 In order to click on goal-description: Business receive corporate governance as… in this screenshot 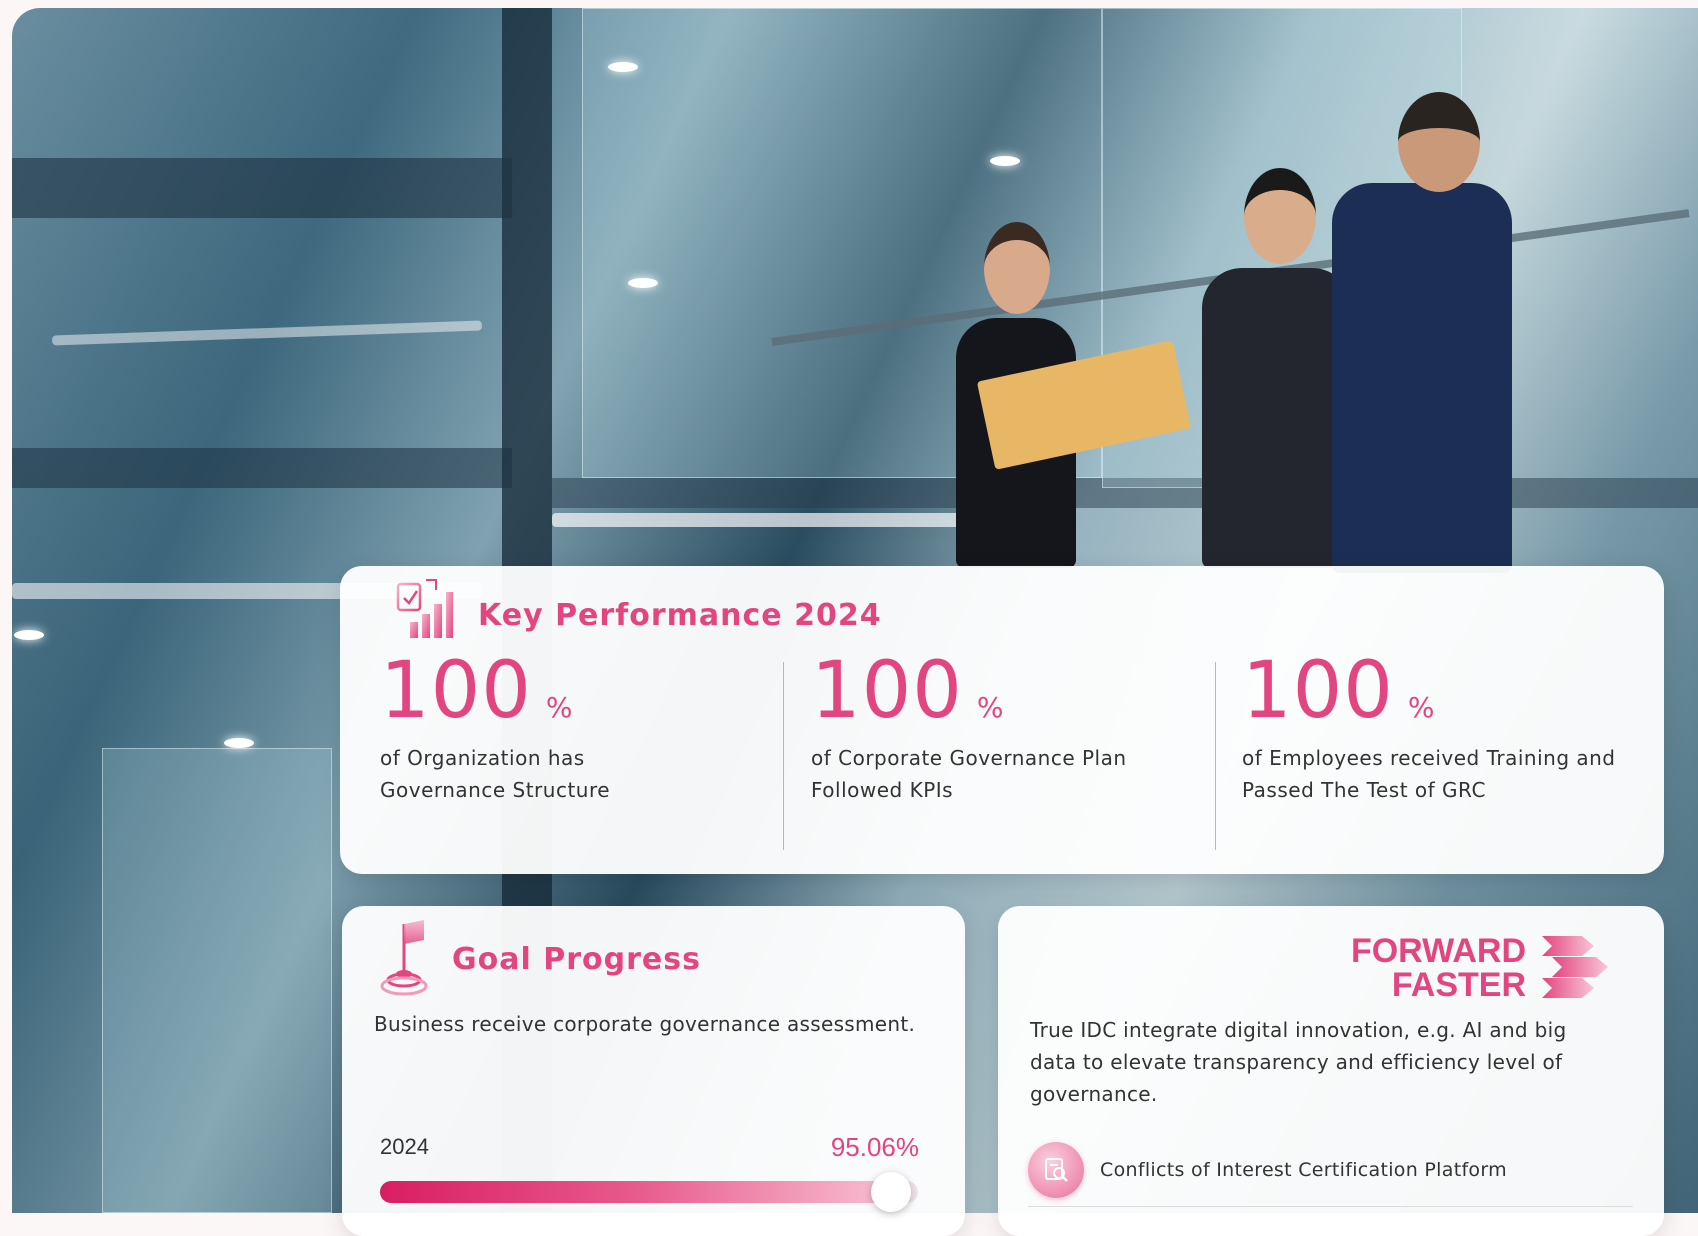, I will do `click(645, 1024)`.